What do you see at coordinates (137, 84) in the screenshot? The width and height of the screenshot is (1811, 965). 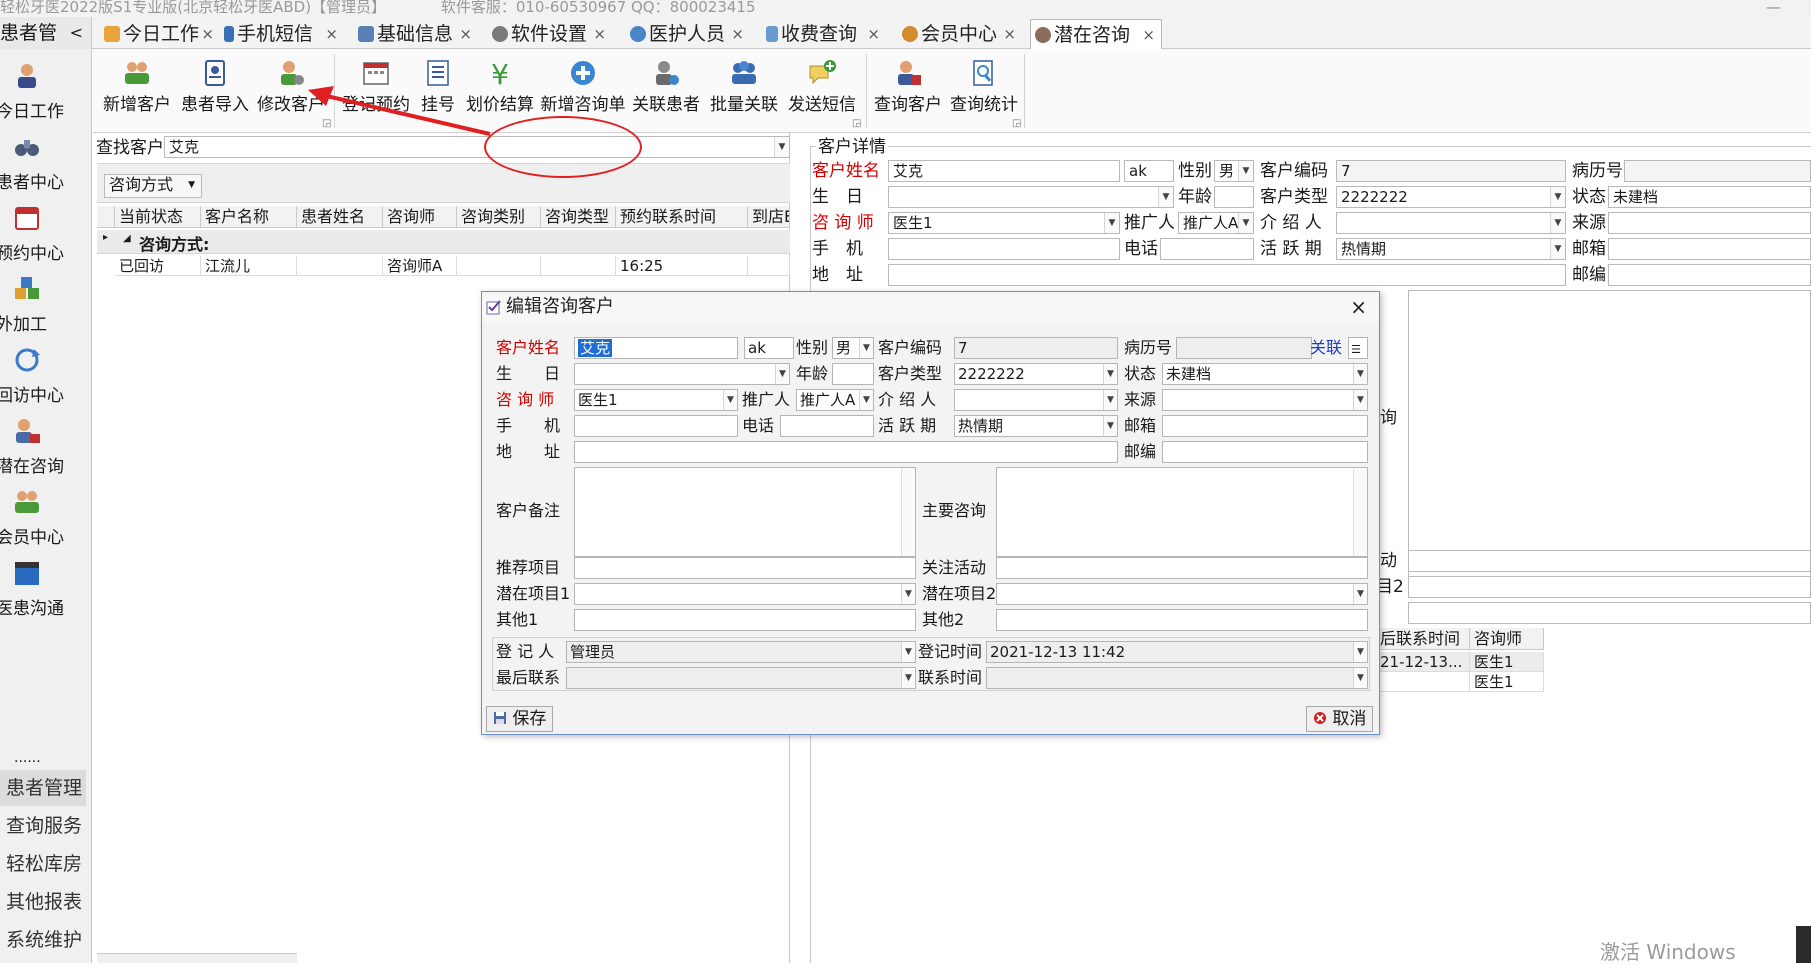 I see `add-customer-button: 新增客户` at bounding box center [137, 84].